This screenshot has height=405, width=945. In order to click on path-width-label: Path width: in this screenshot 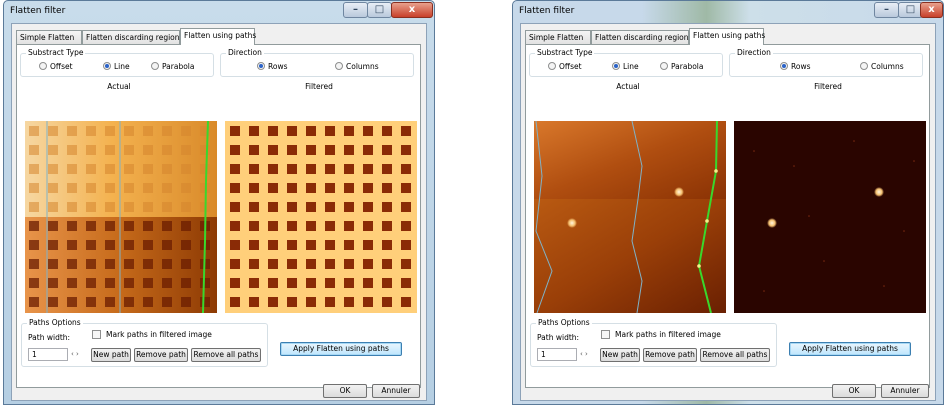, I will do `click(558, 337)`.